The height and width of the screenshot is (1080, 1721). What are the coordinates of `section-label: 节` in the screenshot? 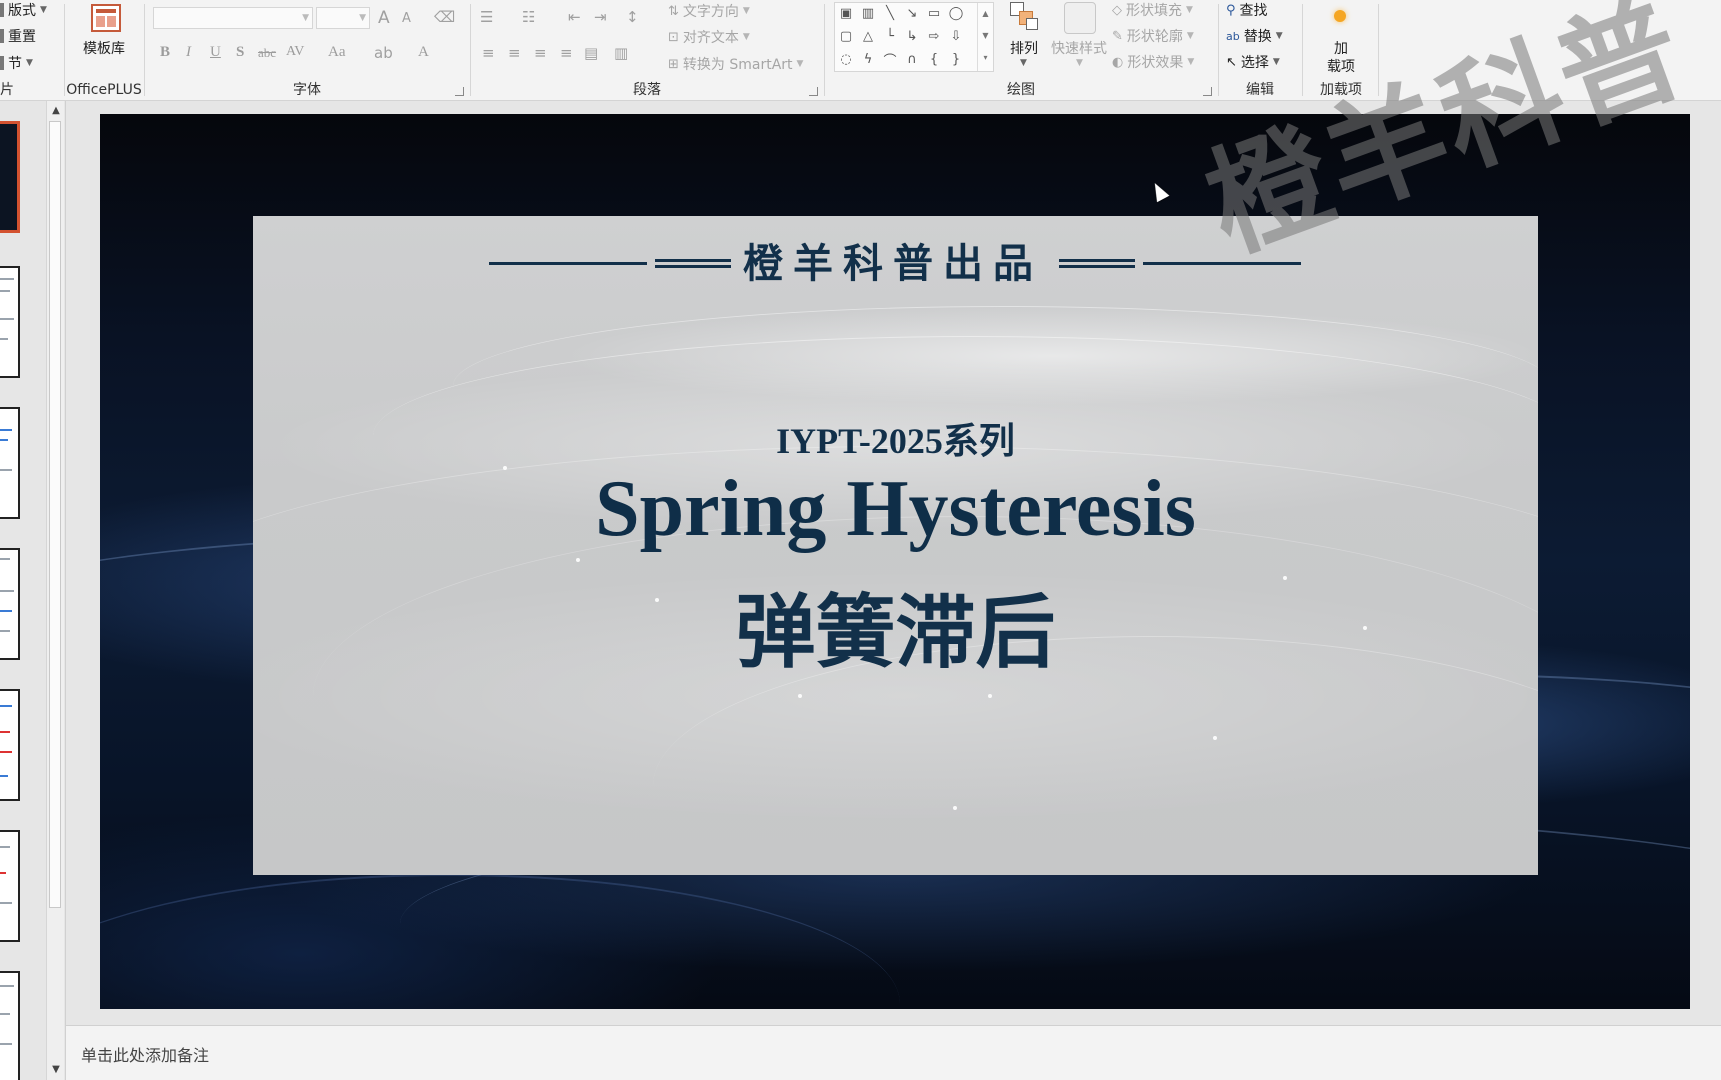 It's located at (15, 64).